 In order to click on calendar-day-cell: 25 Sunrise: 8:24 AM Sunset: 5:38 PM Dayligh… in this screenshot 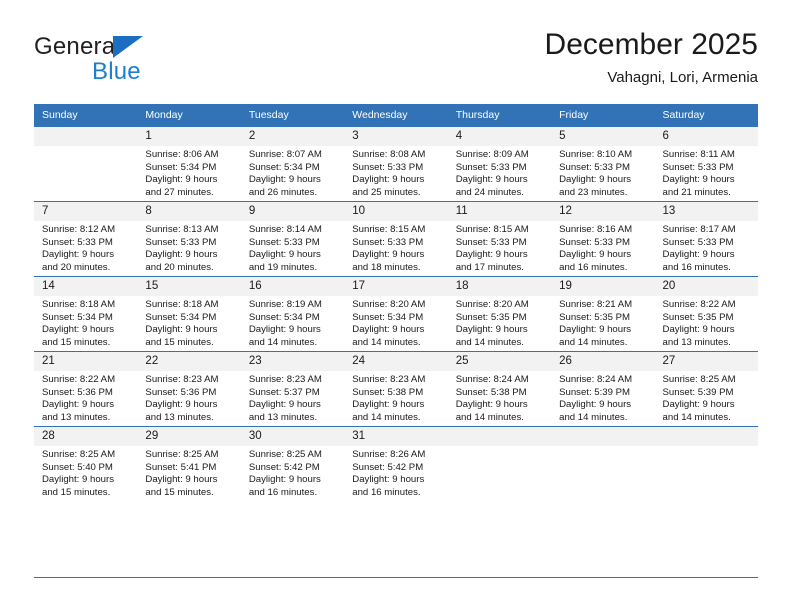, I will do `click(499, 389)`.